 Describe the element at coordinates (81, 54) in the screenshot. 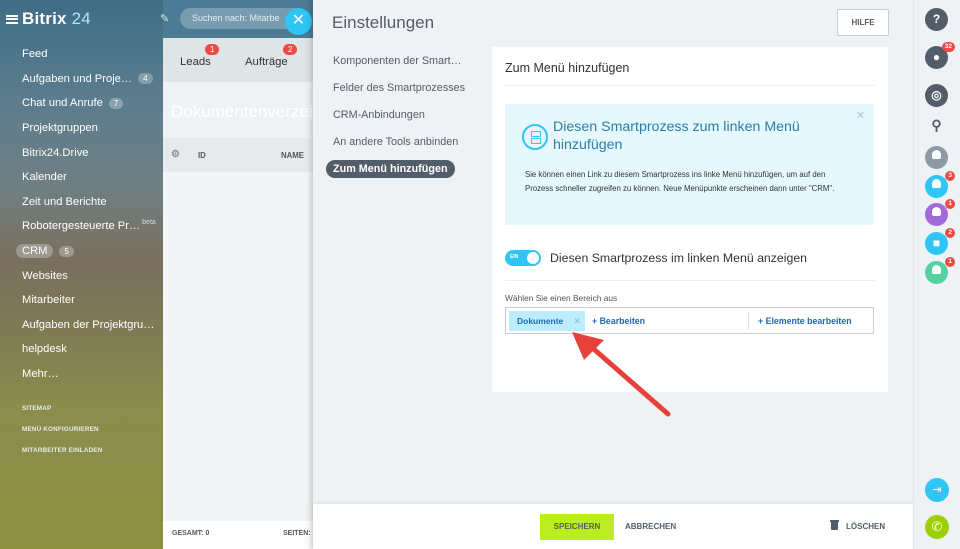

I see `sidebar-item-feed: Feed` at that location.